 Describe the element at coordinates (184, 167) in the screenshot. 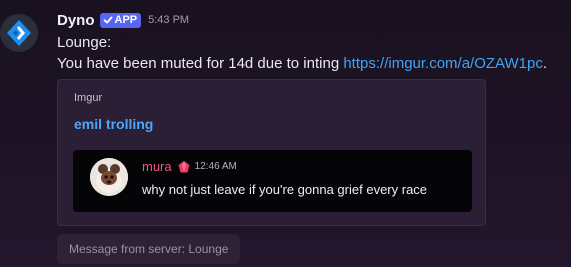

I see `pink-gem-icon` at that location.